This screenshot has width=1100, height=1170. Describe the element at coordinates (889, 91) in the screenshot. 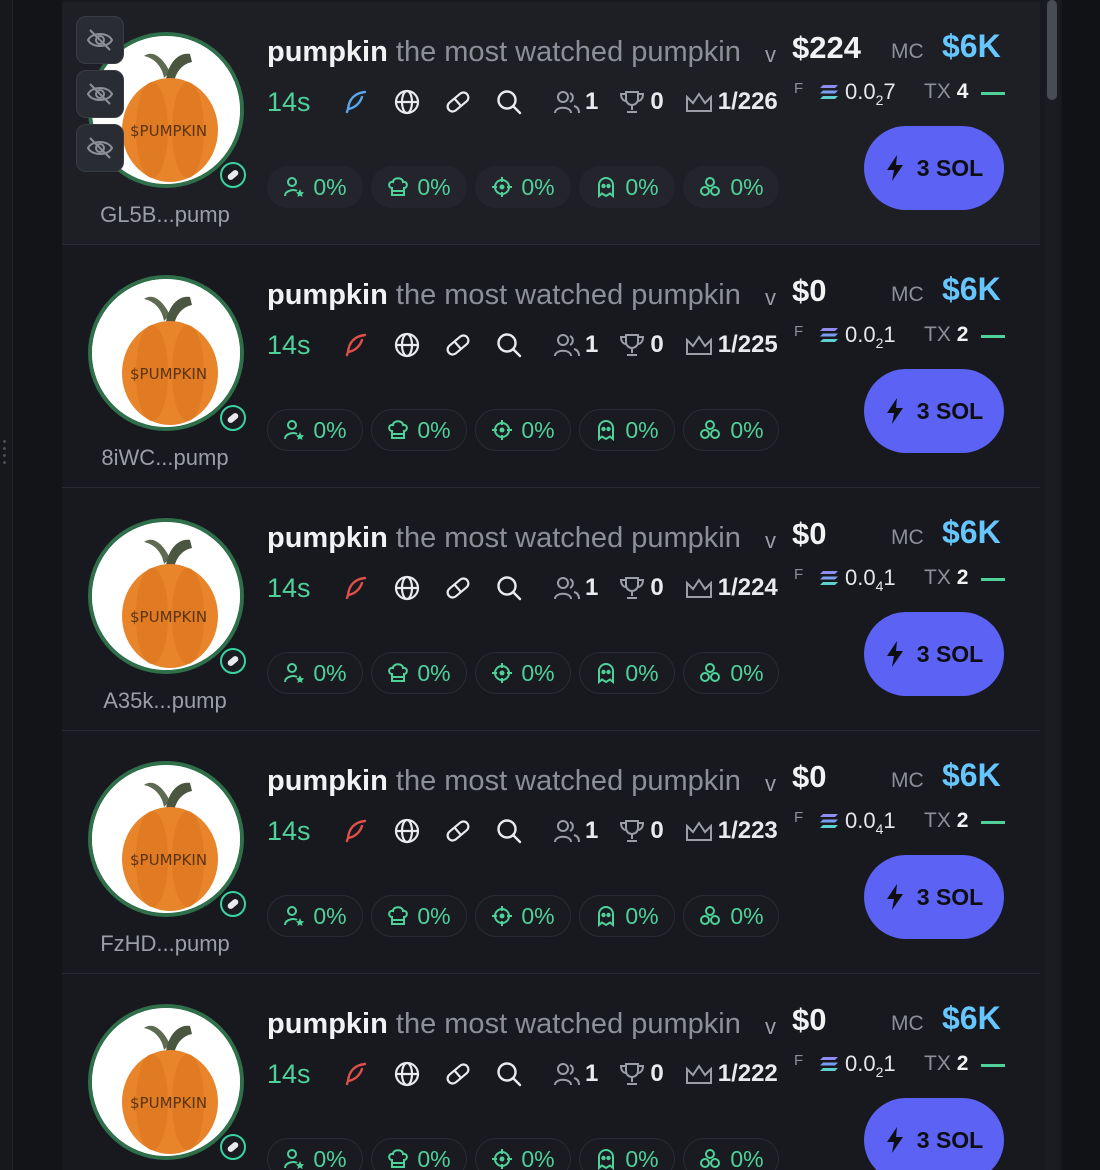

I see `sol-tail: 7` at that location.